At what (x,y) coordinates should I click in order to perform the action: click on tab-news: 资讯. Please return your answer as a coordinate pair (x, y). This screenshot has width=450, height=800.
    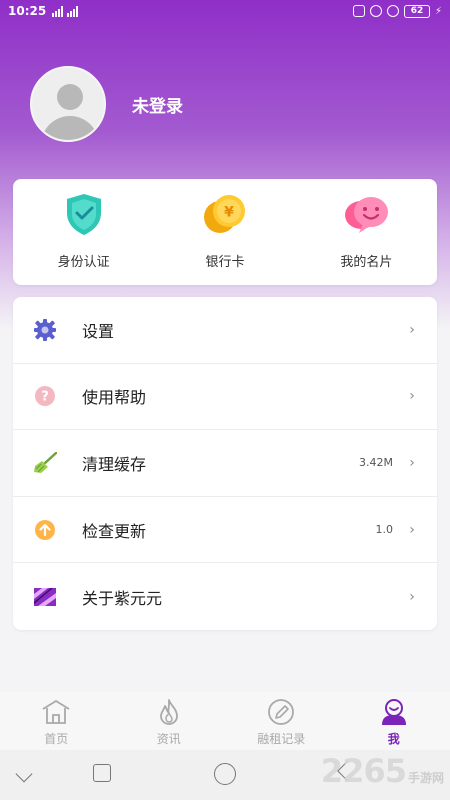
    Looking at the image, I should click on (169, 721).